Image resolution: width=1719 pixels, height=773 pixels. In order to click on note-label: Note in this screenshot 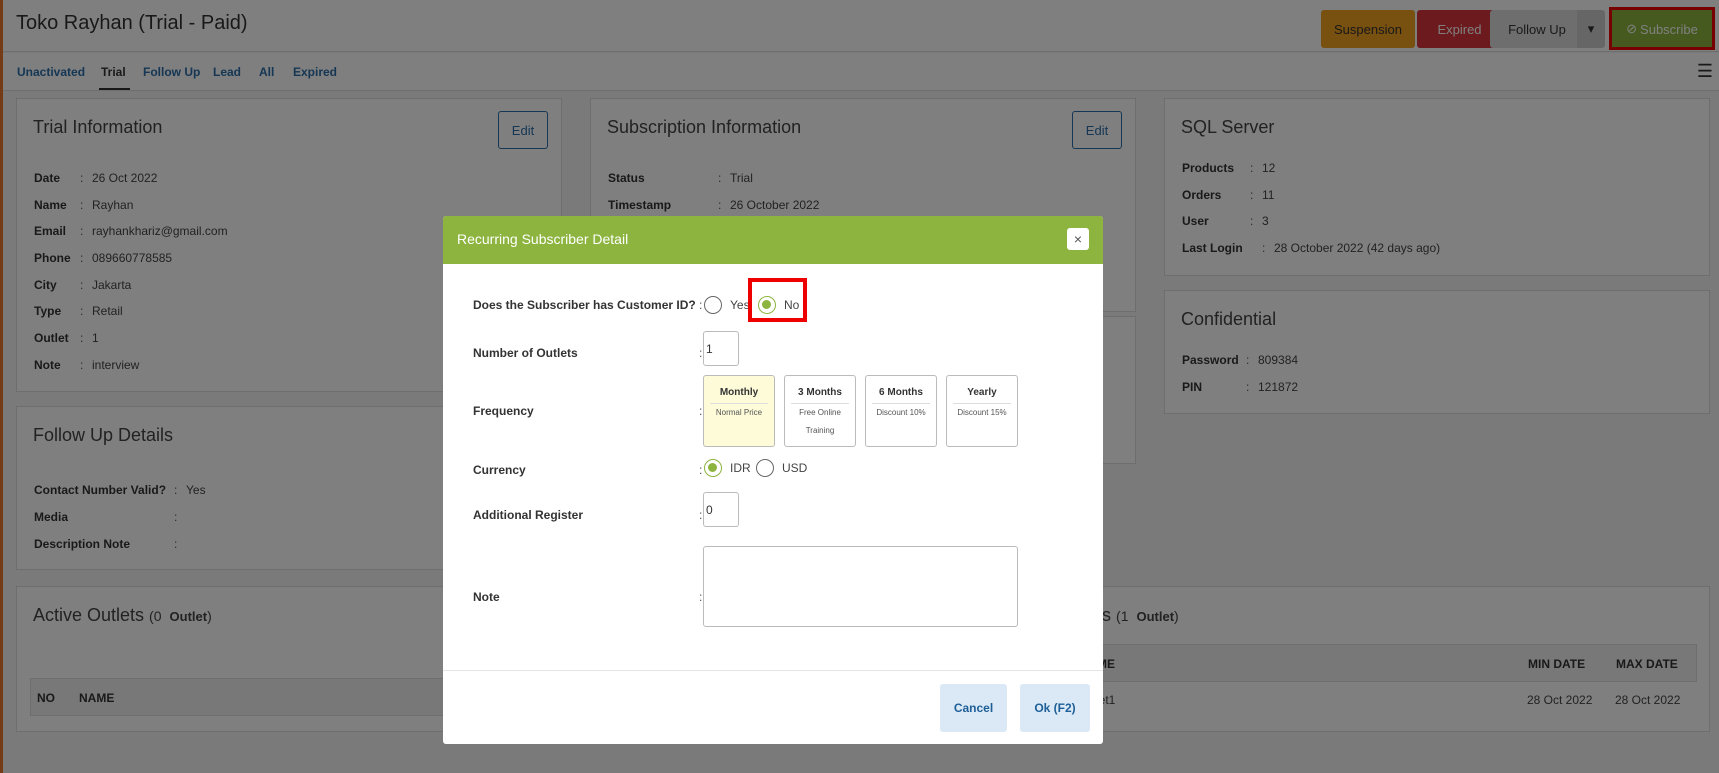, I will do `click(486, 597)`.